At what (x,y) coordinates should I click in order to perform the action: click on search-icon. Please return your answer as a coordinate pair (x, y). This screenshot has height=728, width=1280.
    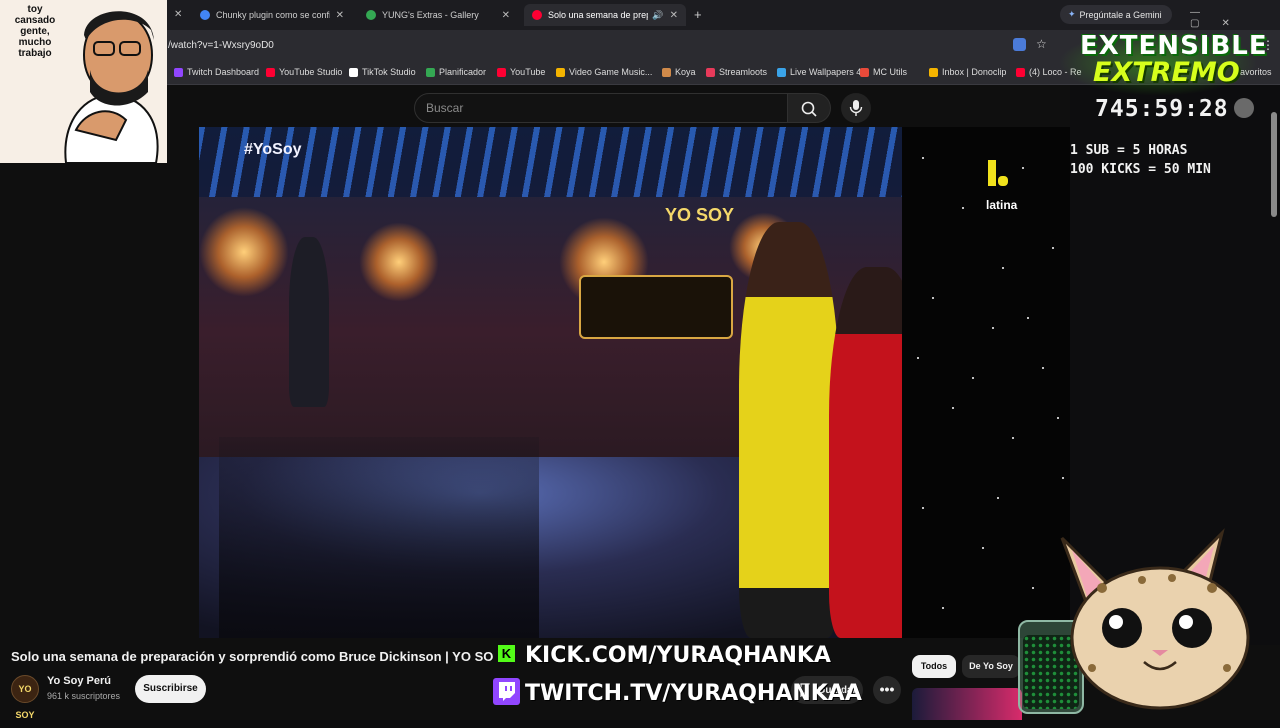
    Looking at the image, I should click on (809, 109).